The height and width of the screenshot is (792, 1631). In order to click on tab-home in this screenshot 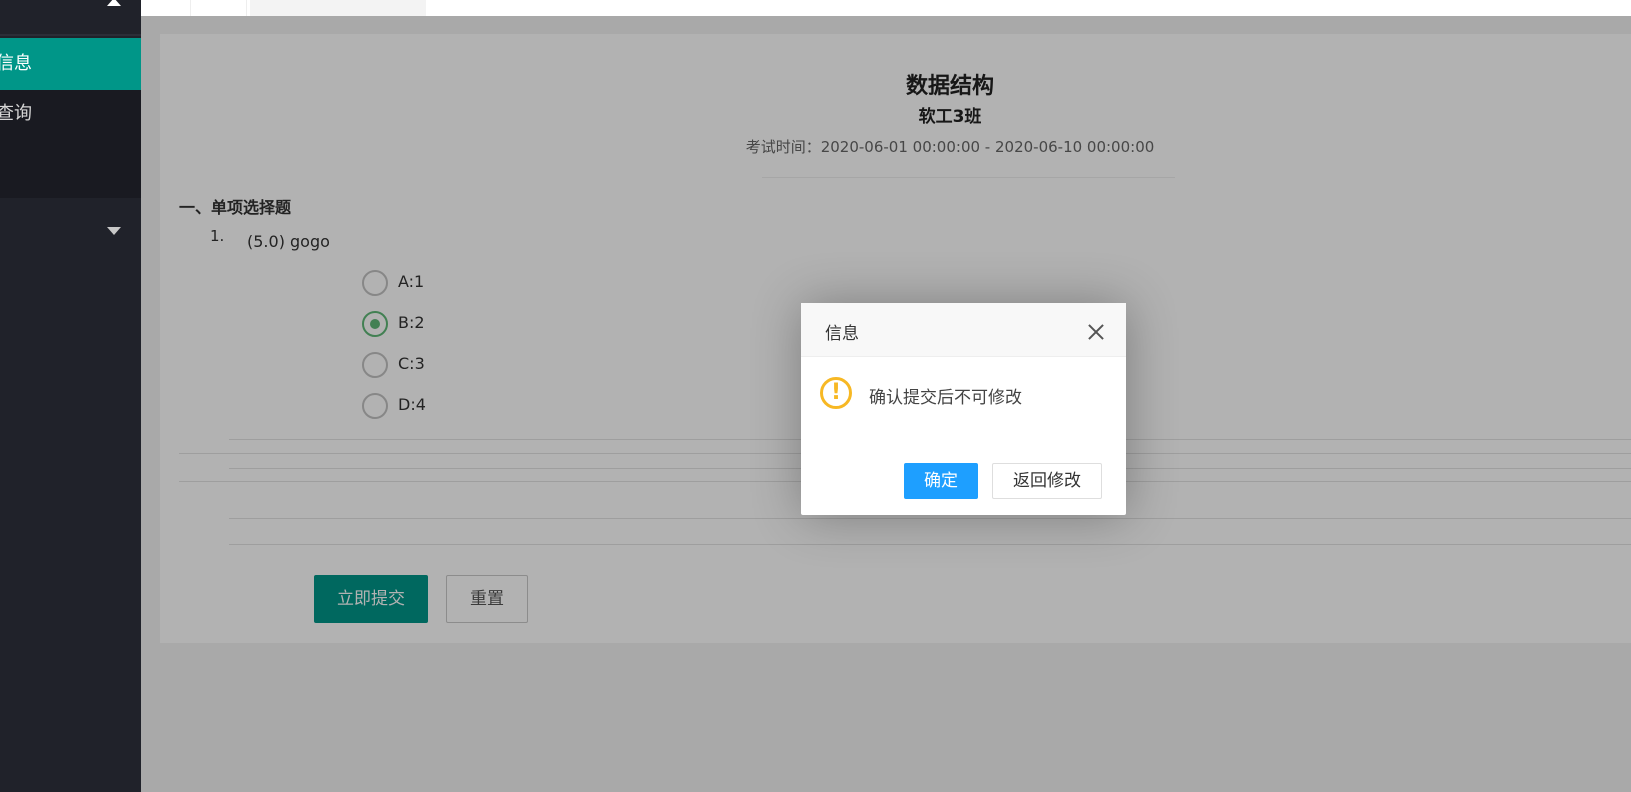, I will do `click(218, 8)`.